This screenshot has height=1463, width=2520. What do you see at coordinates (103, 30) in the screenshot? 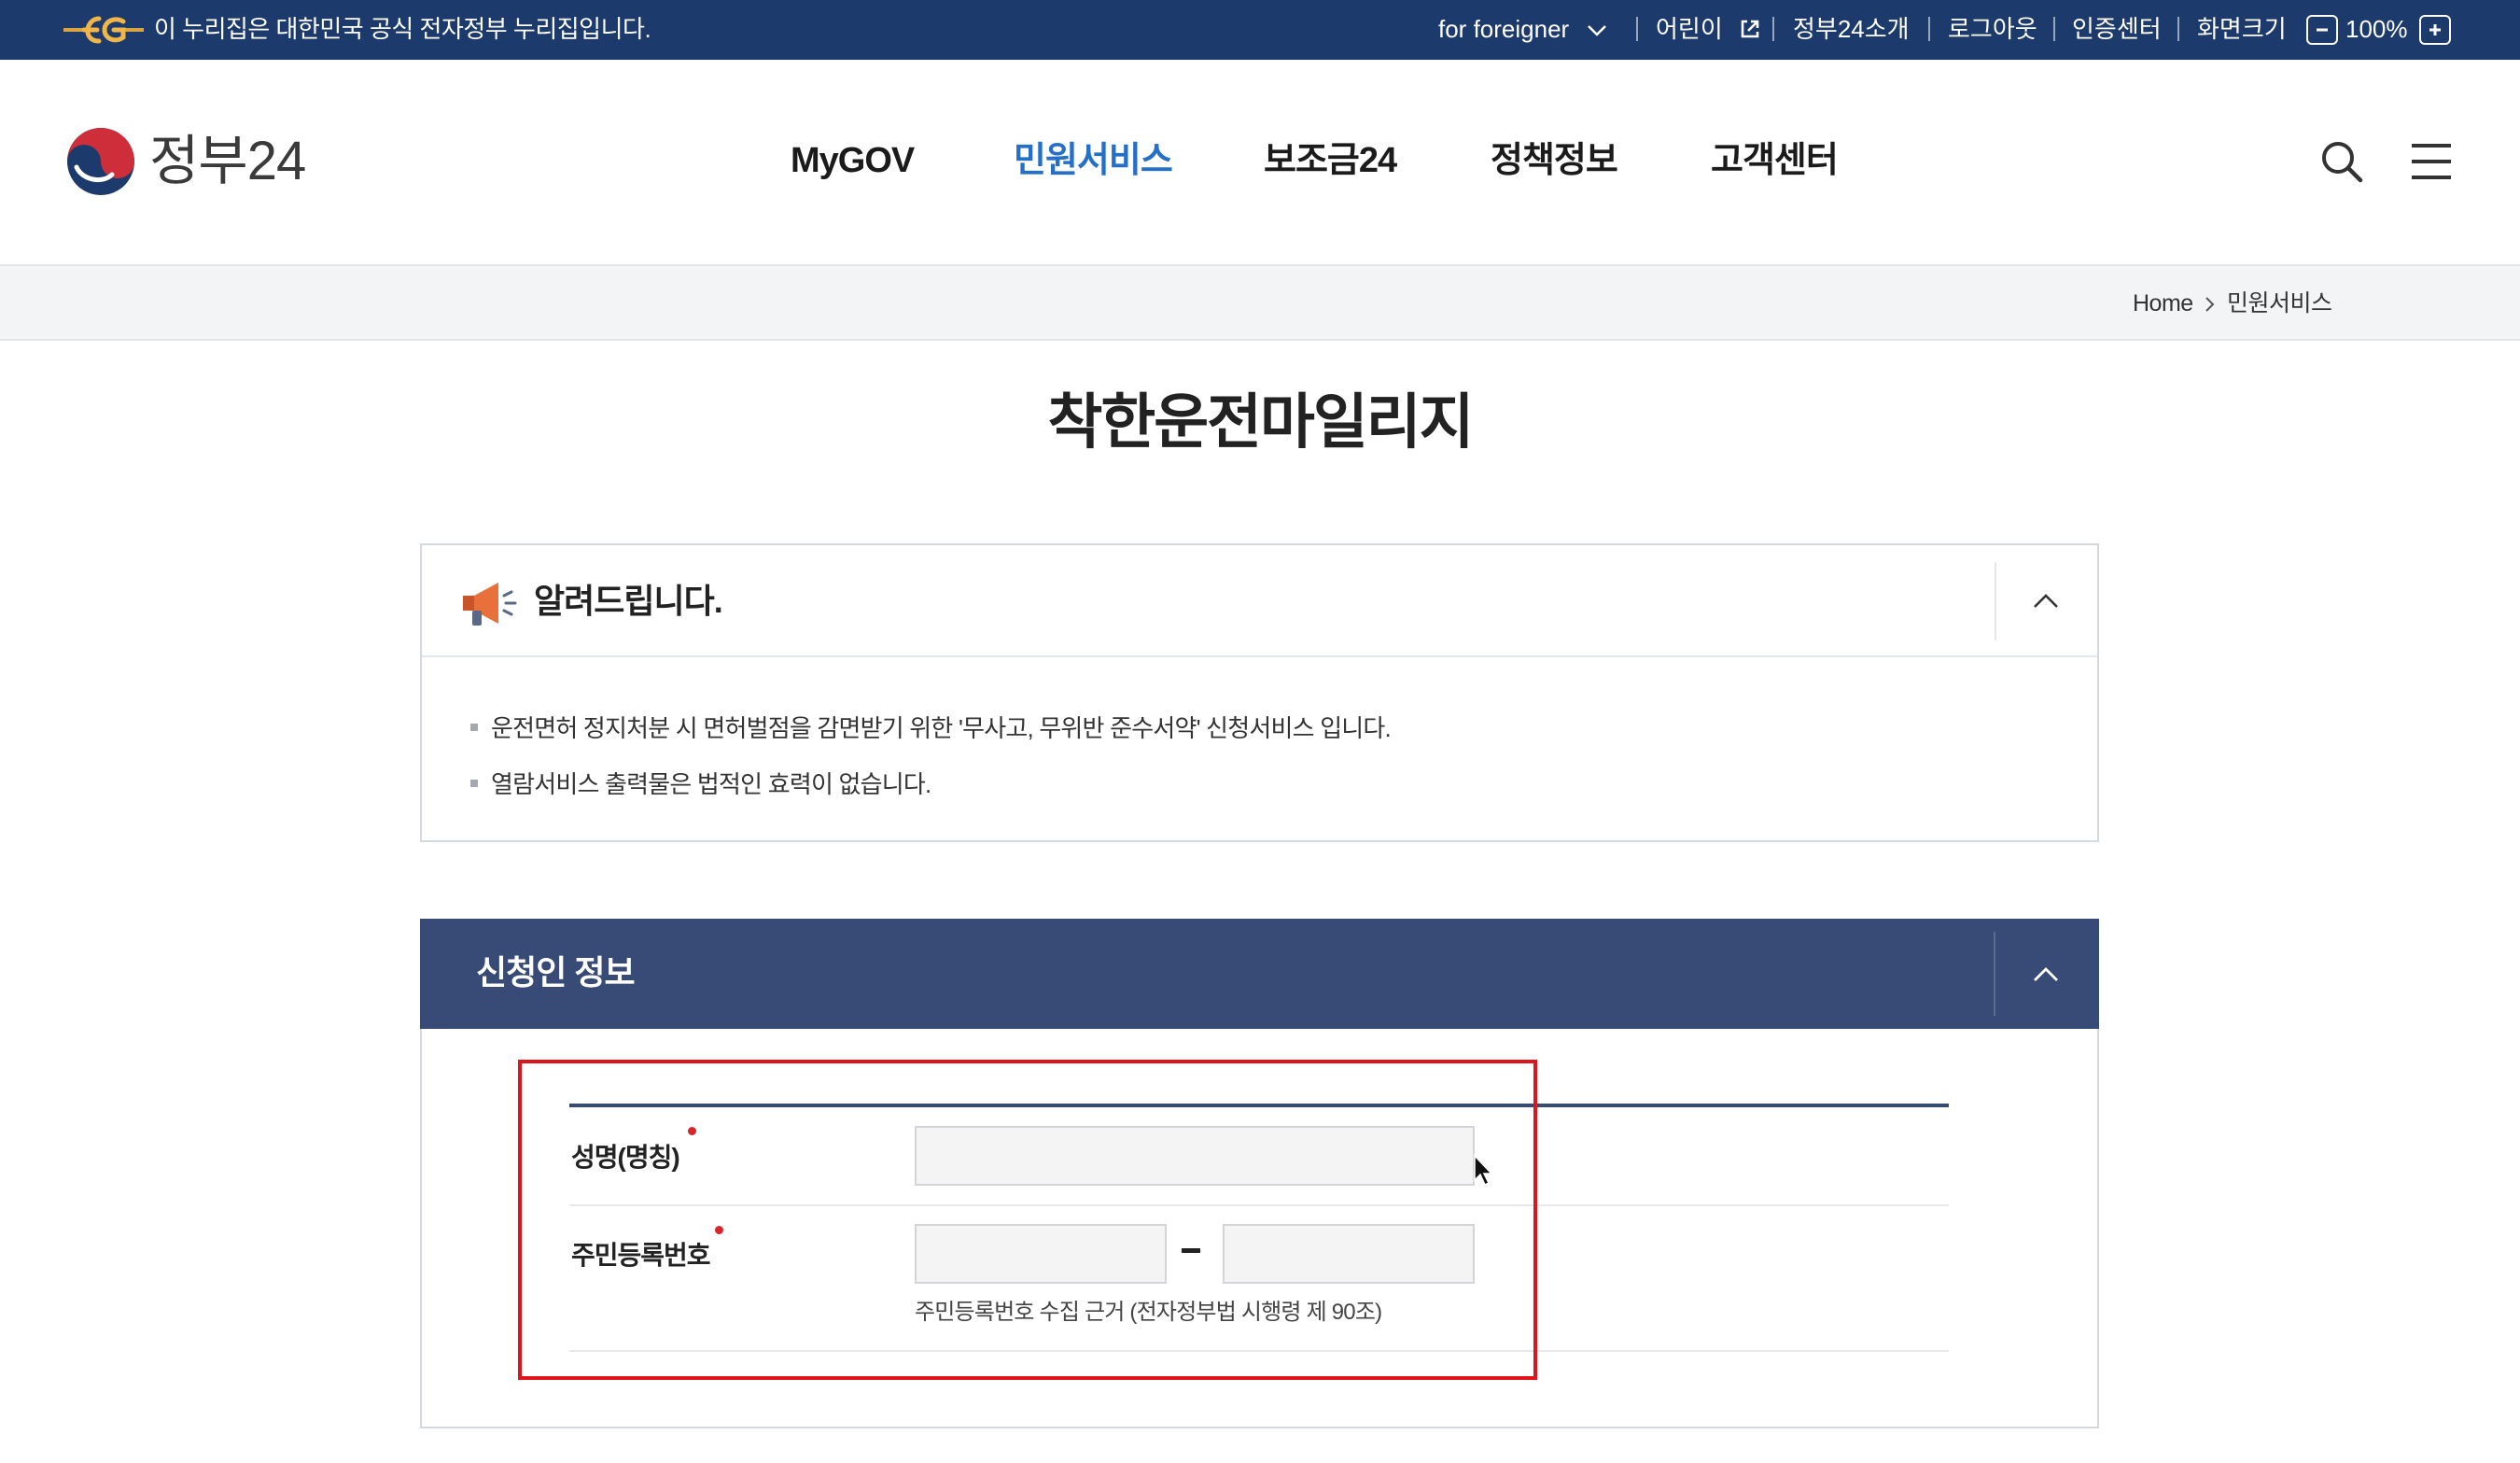
I see `eg-logo-icon` at bounding box center [103, 30].